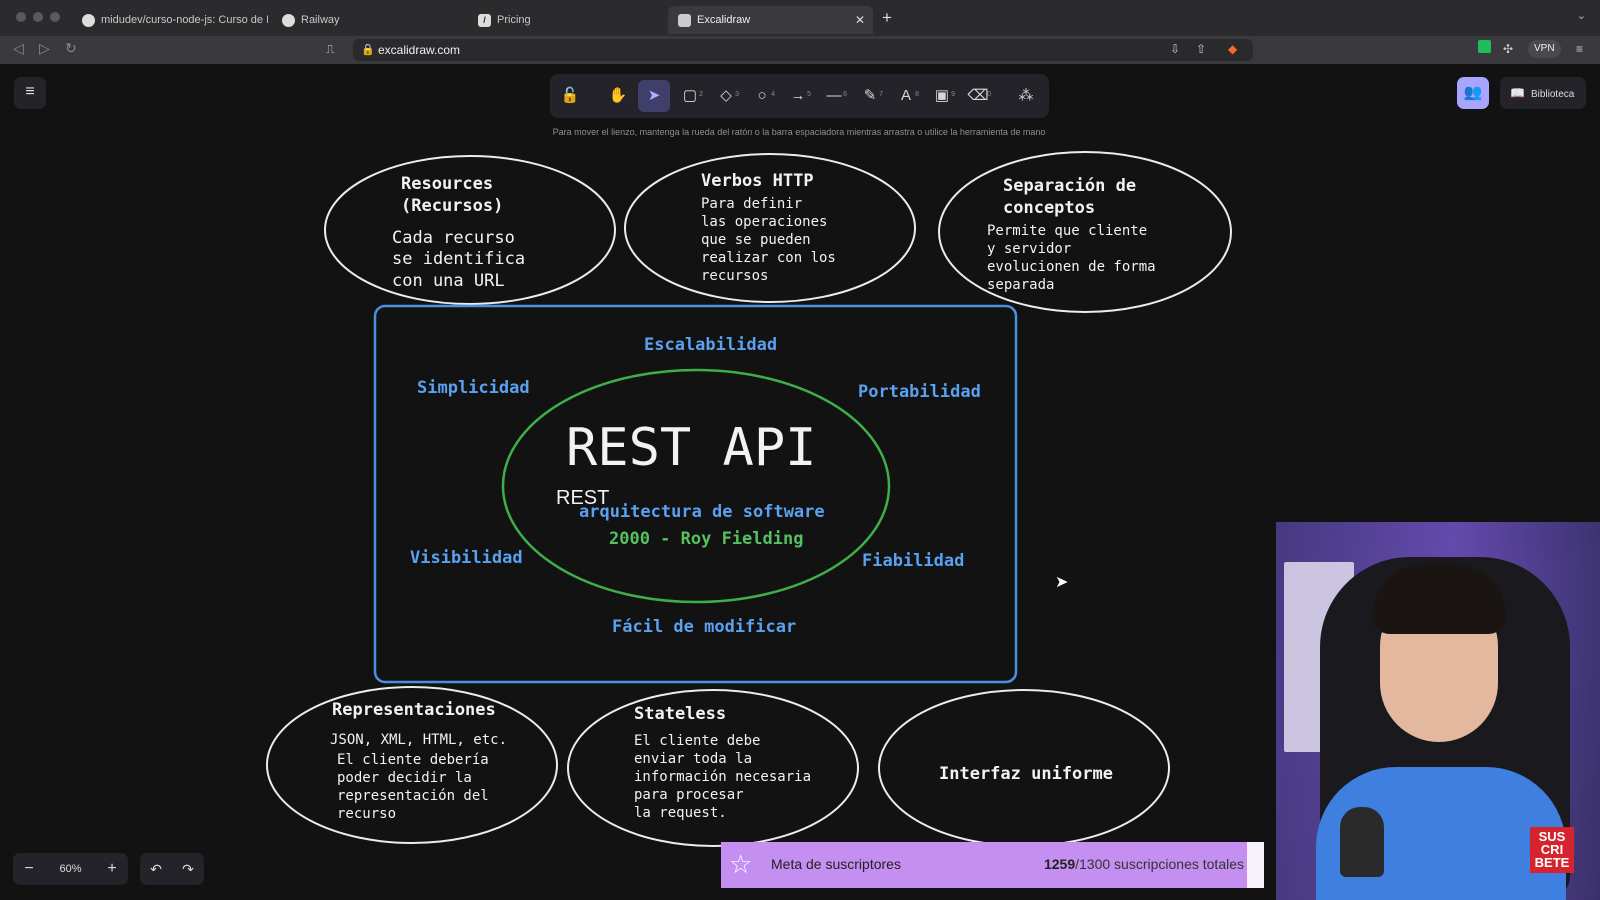  I want to click on undo-icon: ↶, so click(156, 869).